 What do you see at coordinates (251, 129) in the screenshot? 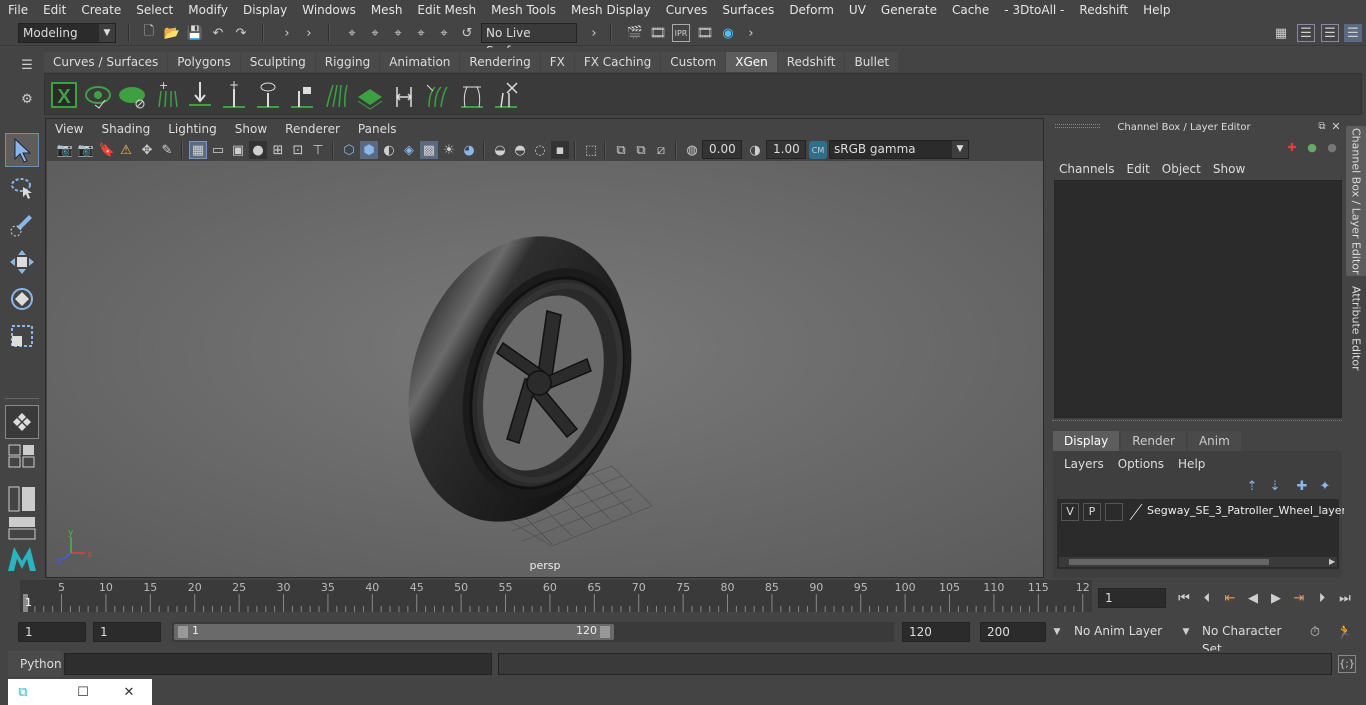
I see `panel-menu-show: Show` at bounding box center [251, 129].